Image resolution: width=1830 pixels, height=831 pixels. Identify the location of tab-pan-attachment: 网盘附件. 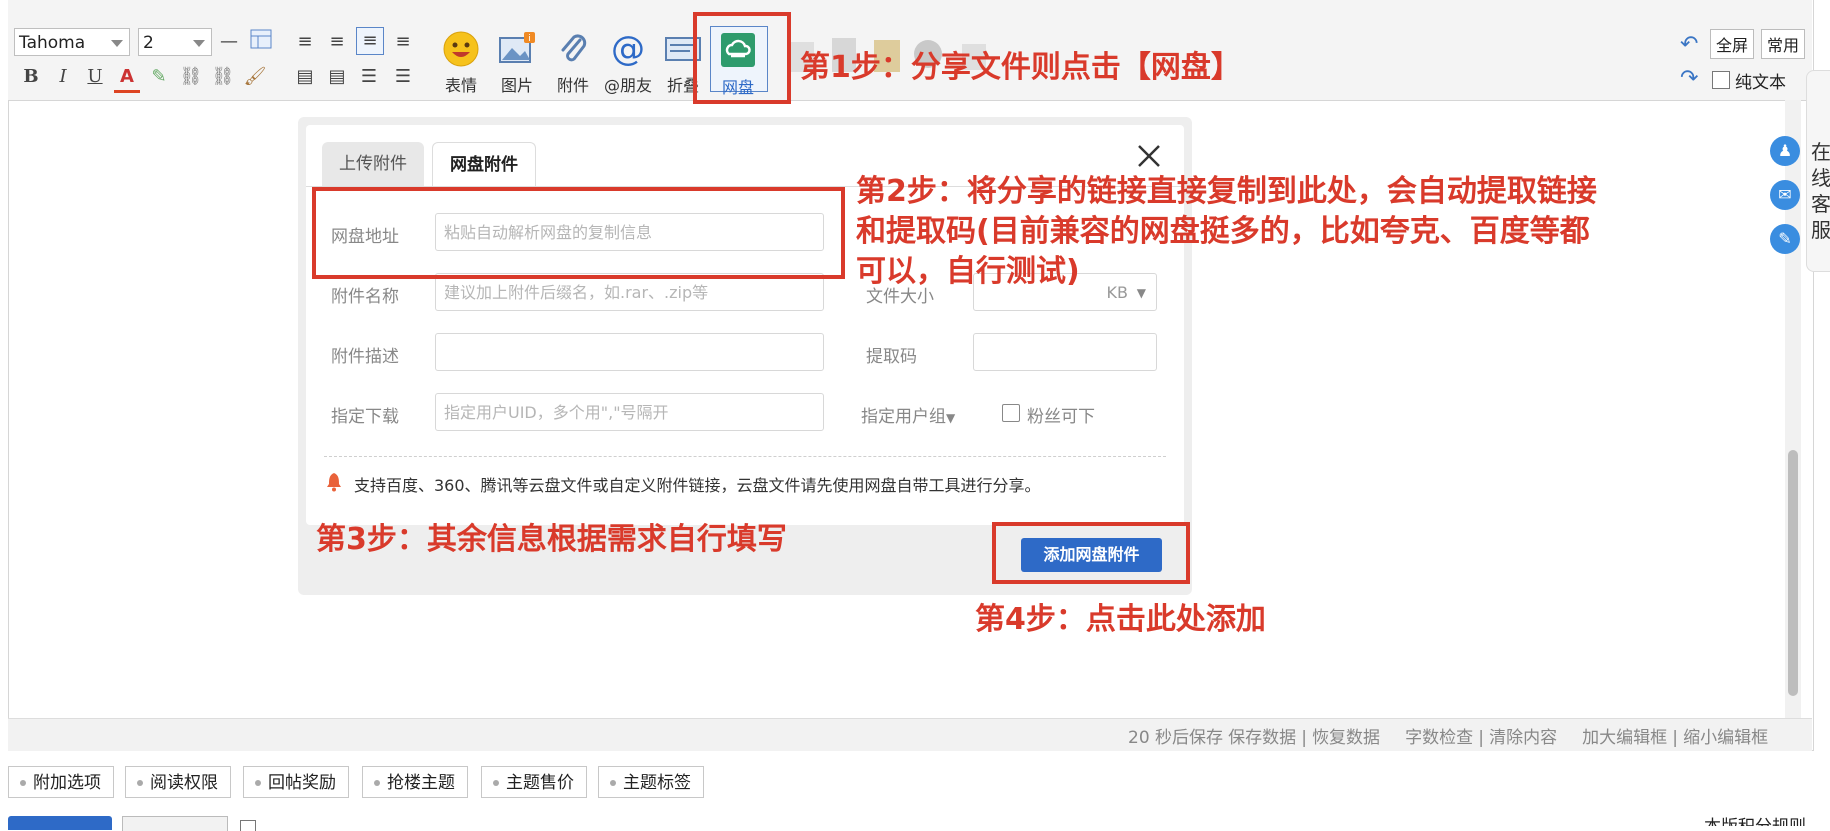
(484, 164).